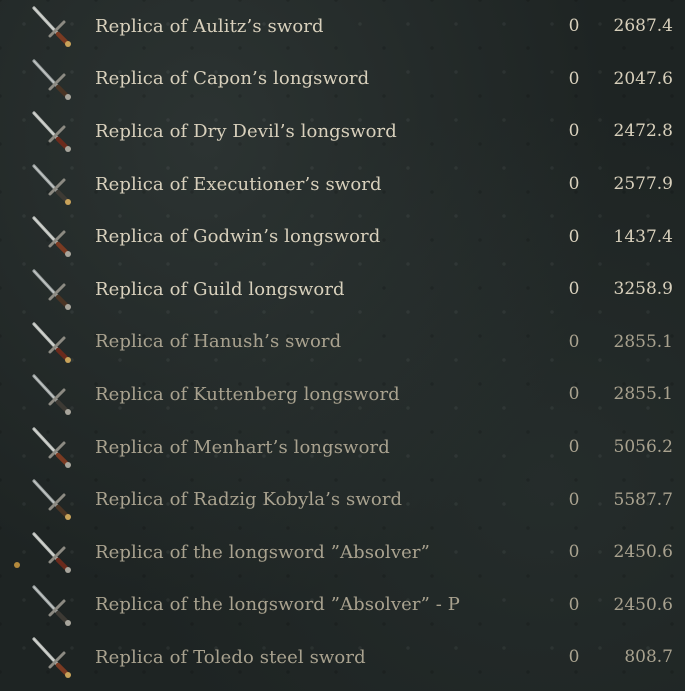 The width and height of the screenshot is (685, 691). I want to click on item-row: Replica of Godwin’s longsword 0 1437.4, so click(342, 236).